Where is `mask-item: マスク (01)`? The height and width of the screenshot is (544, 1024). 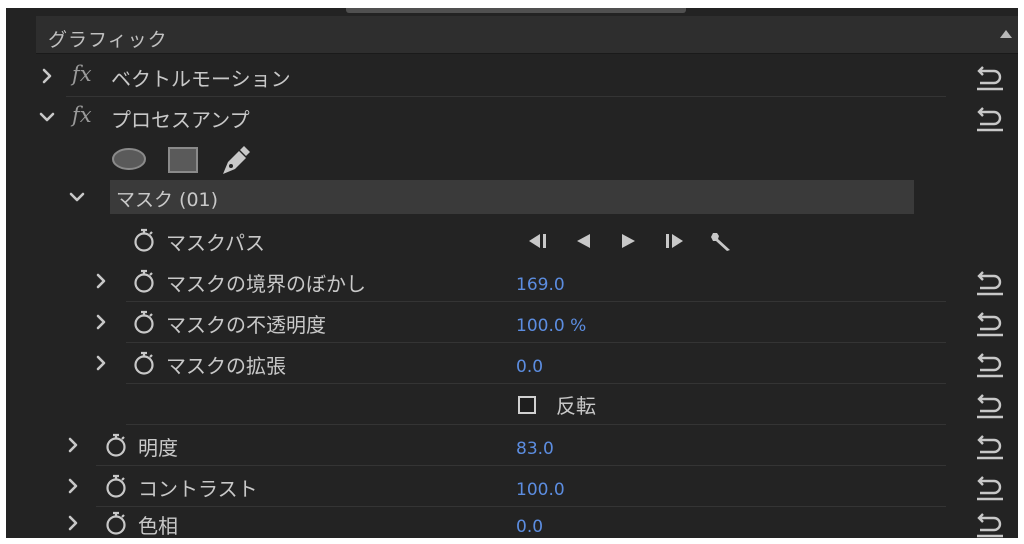 mask-item: マスク (01) is located at coordinates (512, 197).